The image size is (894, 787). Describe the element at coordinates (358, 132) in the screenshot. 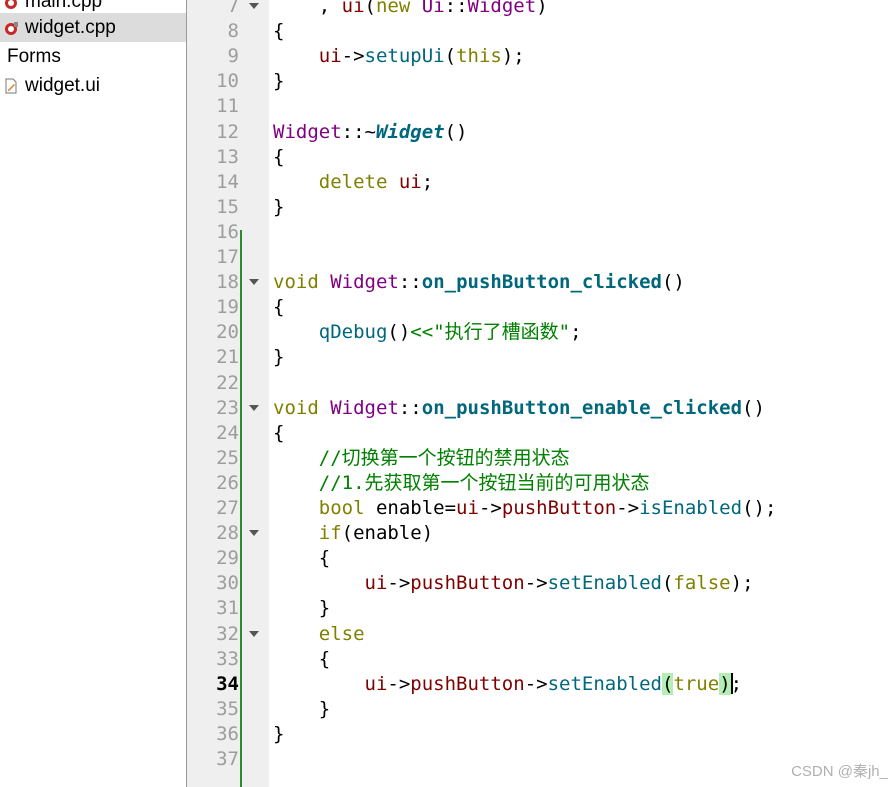

I see `code-token: ::~` at that location.